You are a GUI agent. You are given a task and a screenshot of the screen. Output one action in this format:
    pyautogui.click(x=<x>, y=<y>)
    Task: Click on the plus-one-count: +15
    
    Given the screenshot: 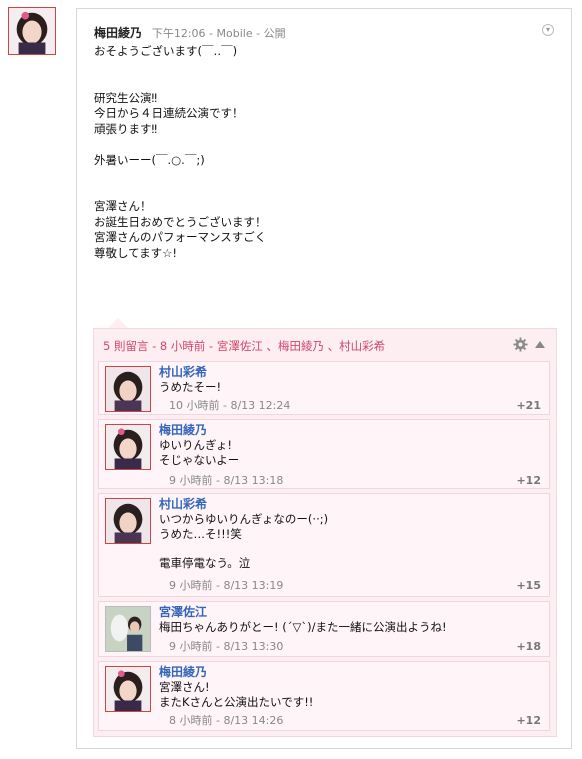 What is the action you would take?
    pyautogui.click(x=528, y=586)
    